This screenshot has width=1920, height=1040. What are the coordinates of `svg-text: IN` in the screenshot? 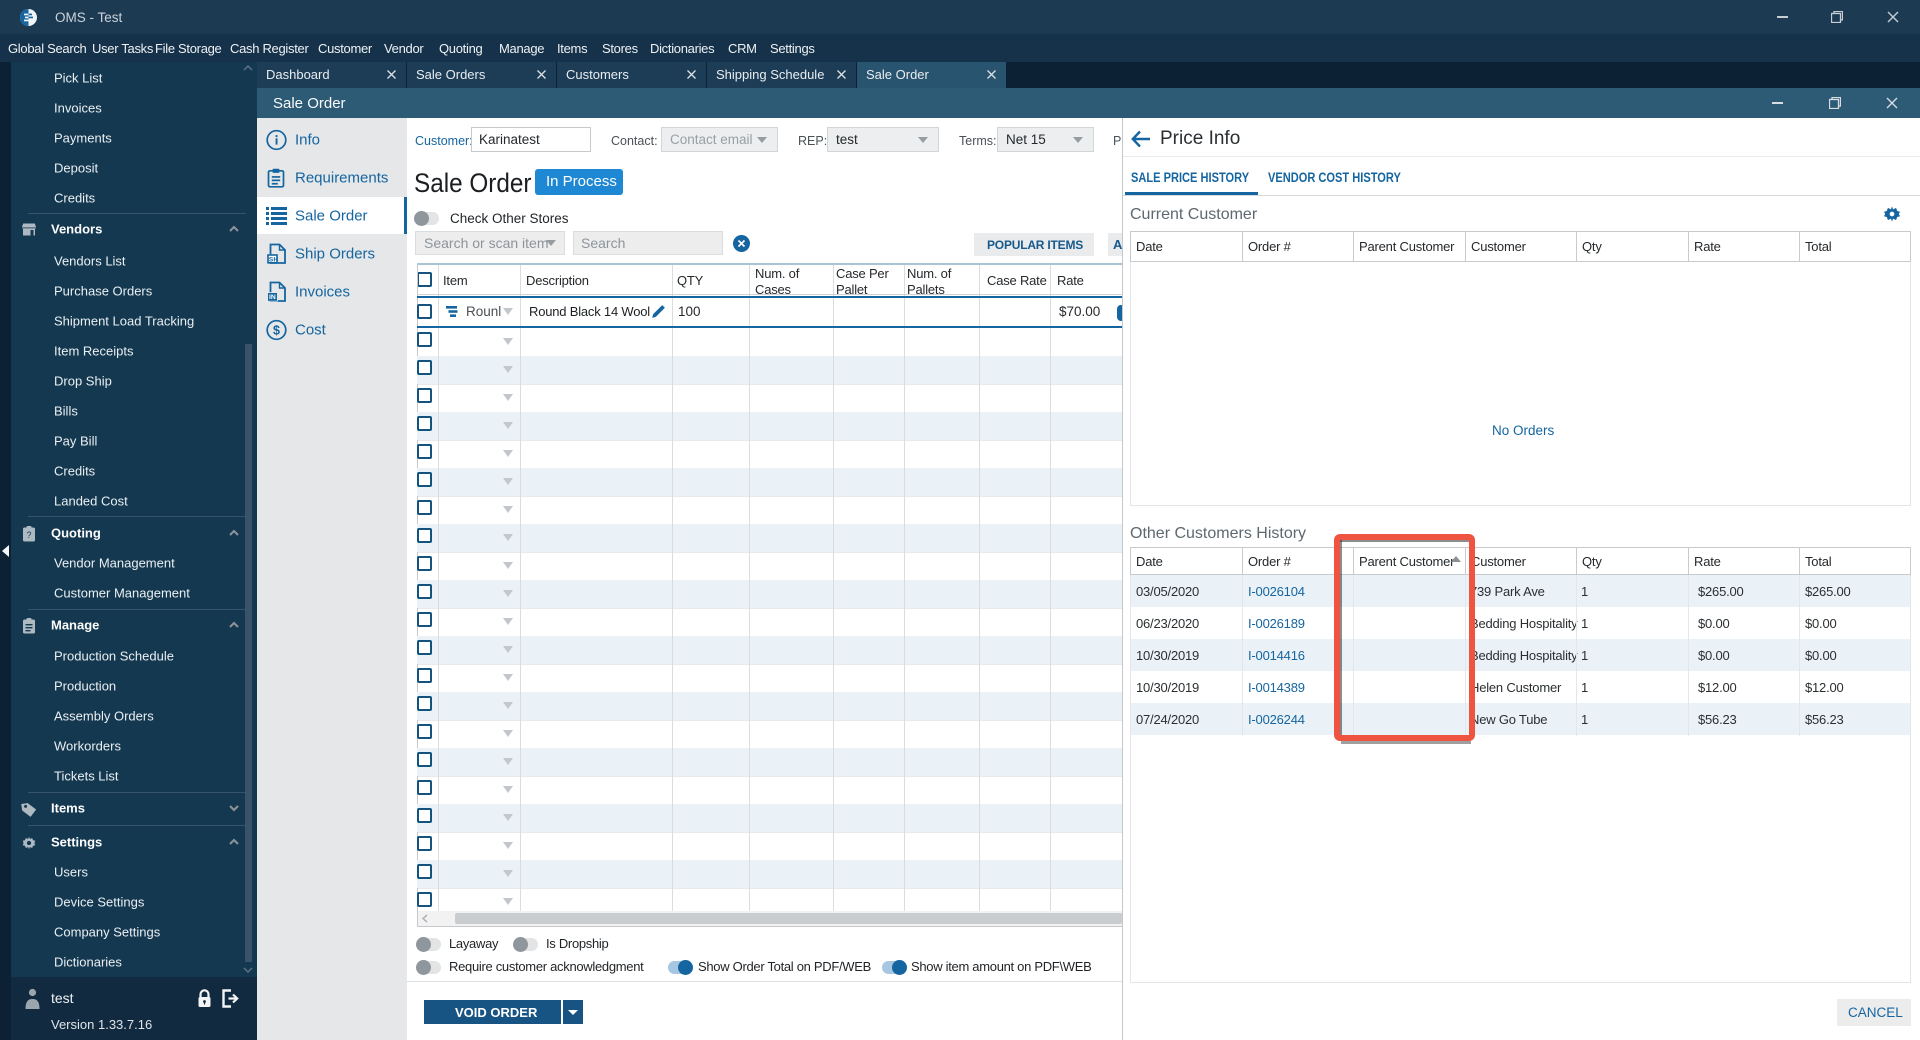 It's located at (272, 297).